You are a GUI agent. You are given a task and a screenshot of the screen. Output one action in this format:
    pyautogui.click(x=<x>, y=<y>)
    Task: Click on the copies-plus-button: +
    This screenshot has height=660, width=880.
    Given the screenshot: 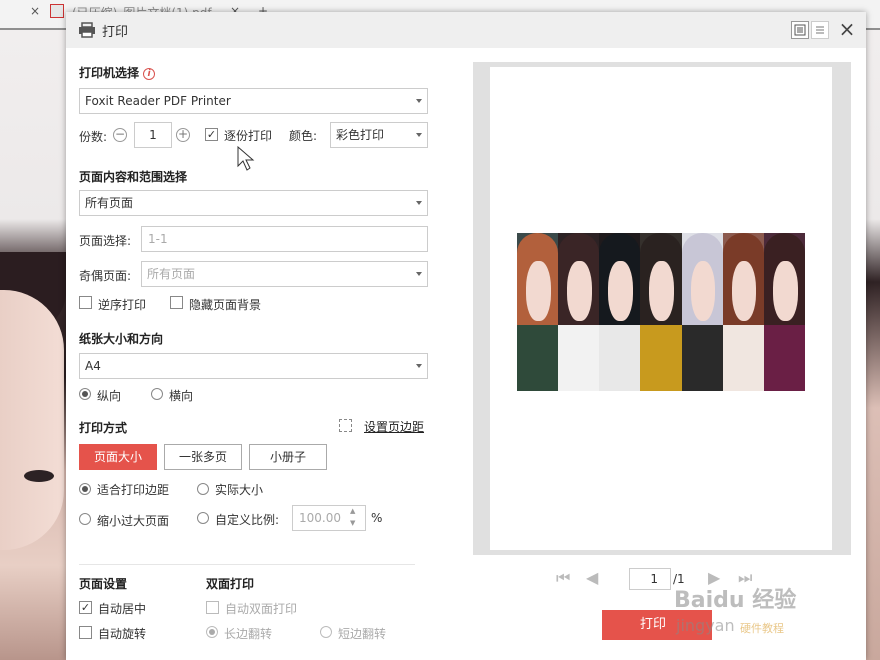 What is the action you would take?
    pyautogui.click(x=183, y=135)
    